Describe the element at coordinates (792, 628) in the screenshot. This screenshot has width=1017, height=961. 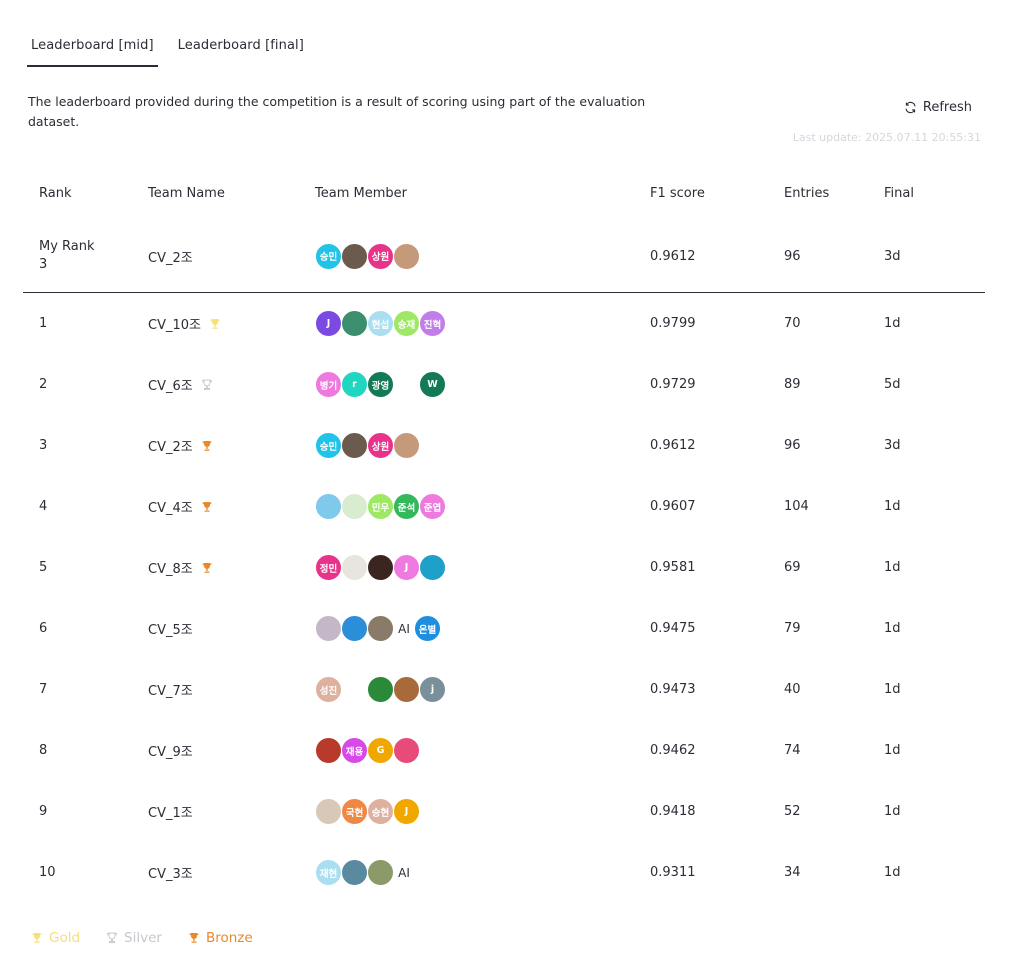
I see `entries-cell: 79` at that location.